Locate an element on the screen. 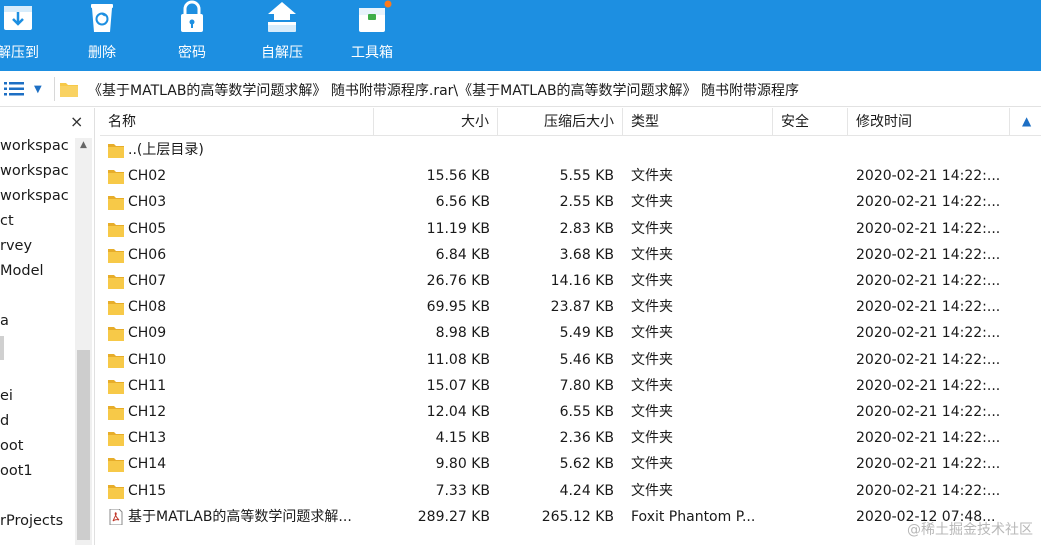  row-size: 6.56 KB is located at coordinates (462, 202).